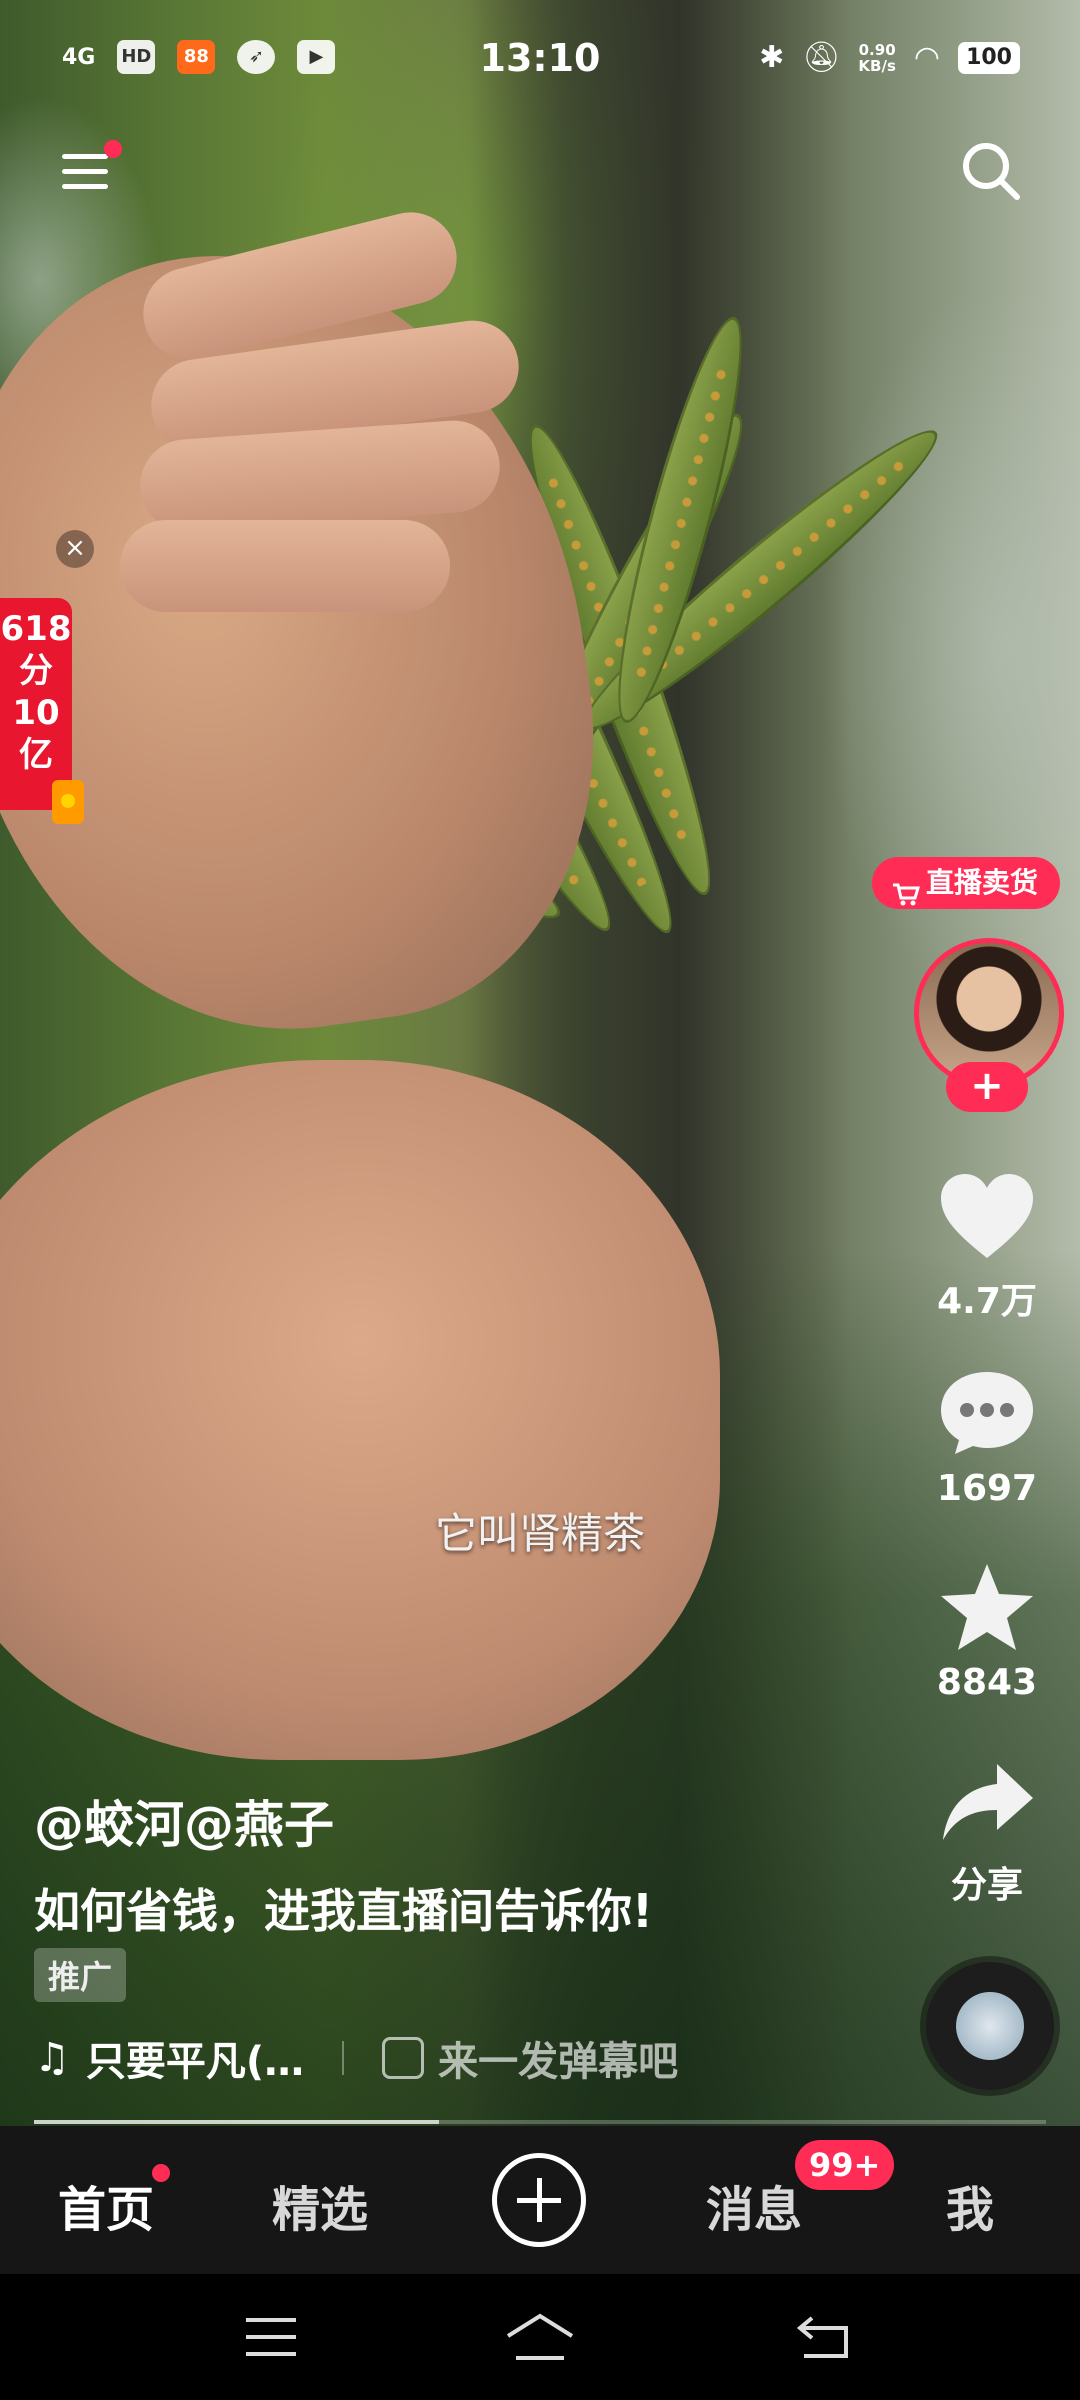 The width and height of the screenshot is (1080, 2400). Describe the element at coordinates (106, 2210) in the screenshot. I see `tab-home-label: 首页` at that location.